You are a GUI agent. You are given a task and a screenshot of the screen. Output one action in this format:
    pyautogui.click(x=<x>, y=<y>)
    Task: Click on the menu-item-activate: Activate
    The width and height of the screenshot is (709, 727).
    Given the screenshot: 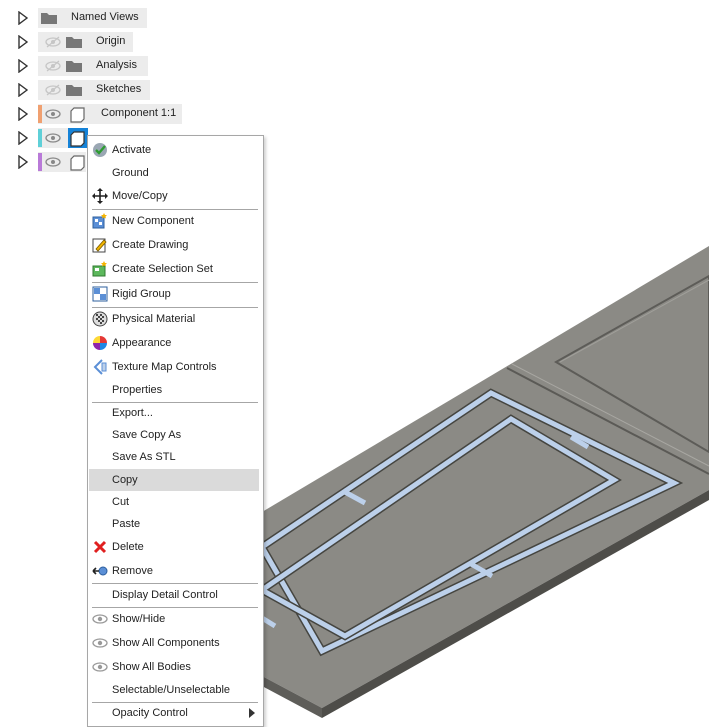 What is the action you would take?
    pyautogui.click(x=174, y=150)
    